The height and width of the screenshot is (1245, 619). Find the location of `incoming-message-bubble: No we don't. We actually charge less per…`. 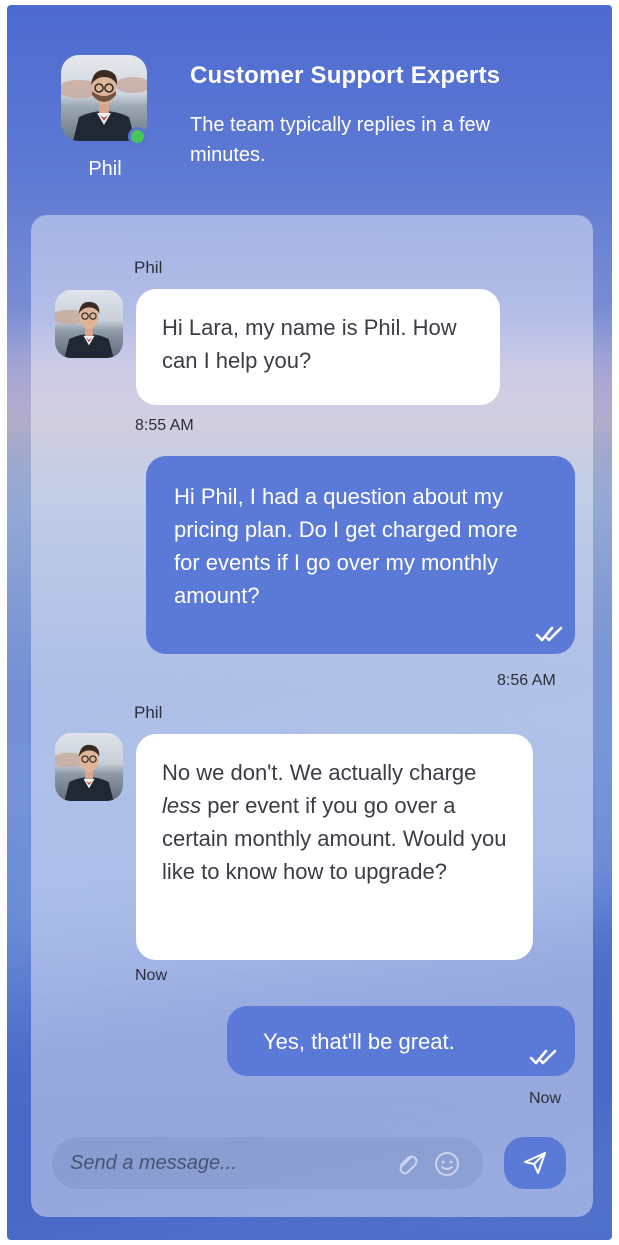

incoming-message-bubble: No we don't. We actually charge less per… is located at coordinates (334, 847).